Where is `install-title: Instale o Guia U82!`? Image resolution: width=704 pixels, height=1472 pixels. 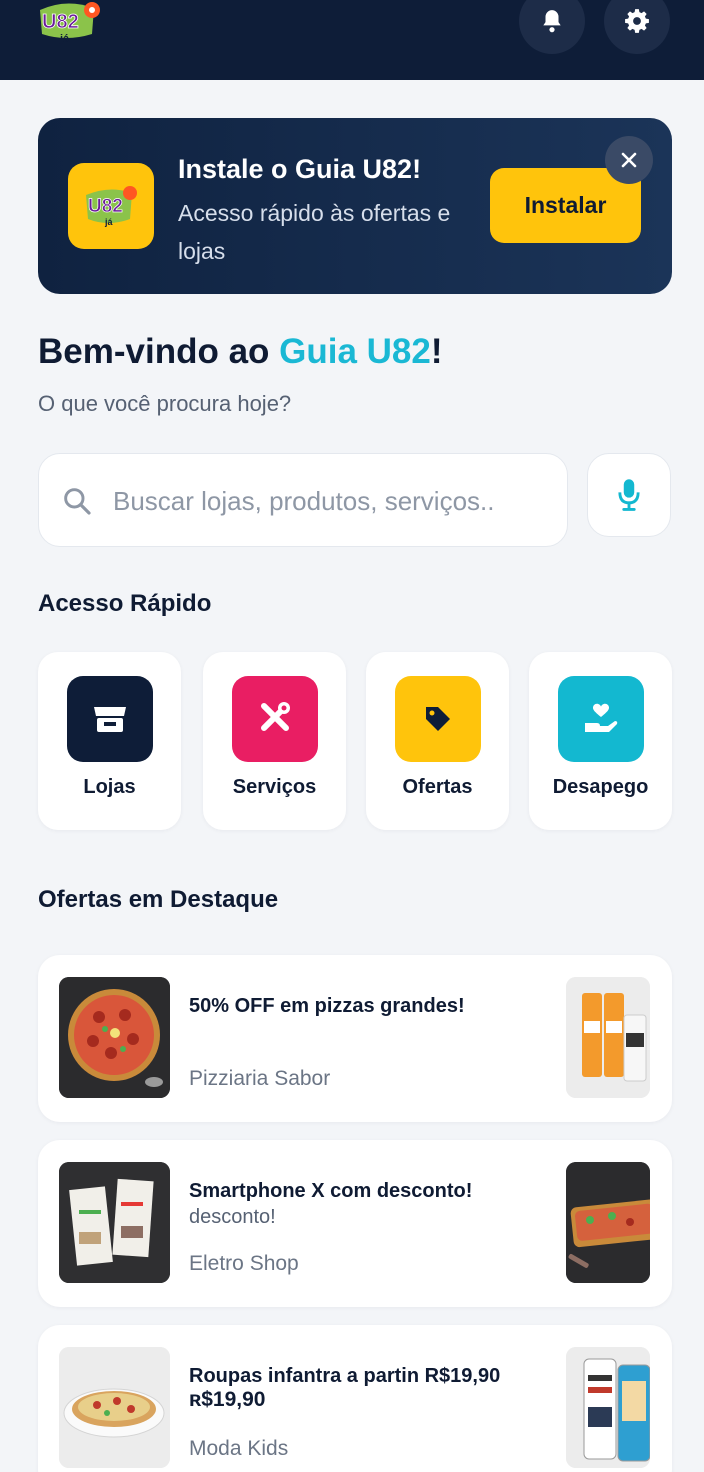 install-title: Instale o Guia U82! is located at coordinates (300, 169).